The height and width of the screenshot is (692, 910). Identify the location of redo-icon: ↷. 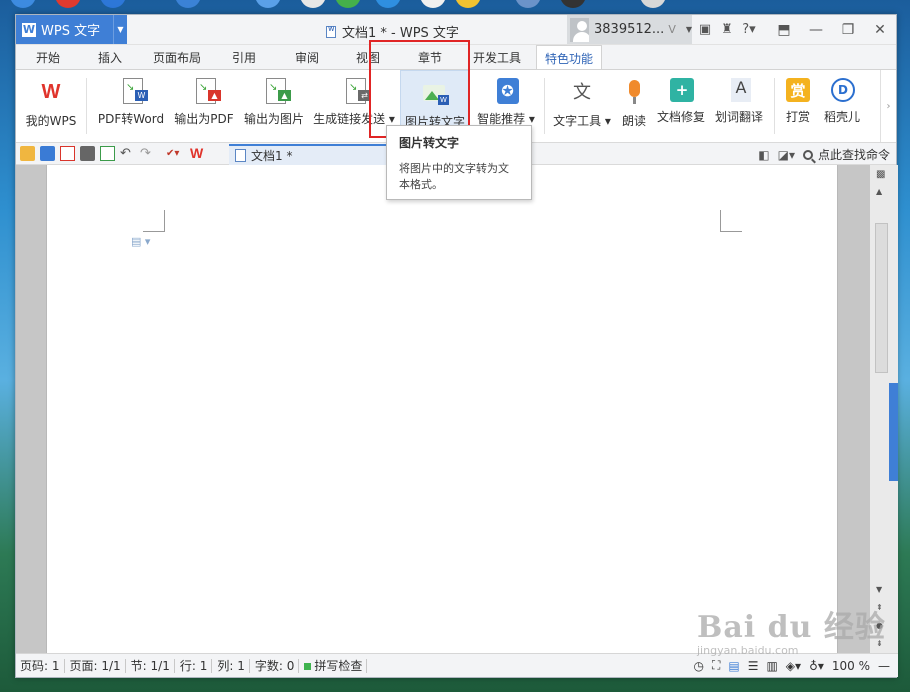
(147, 153).